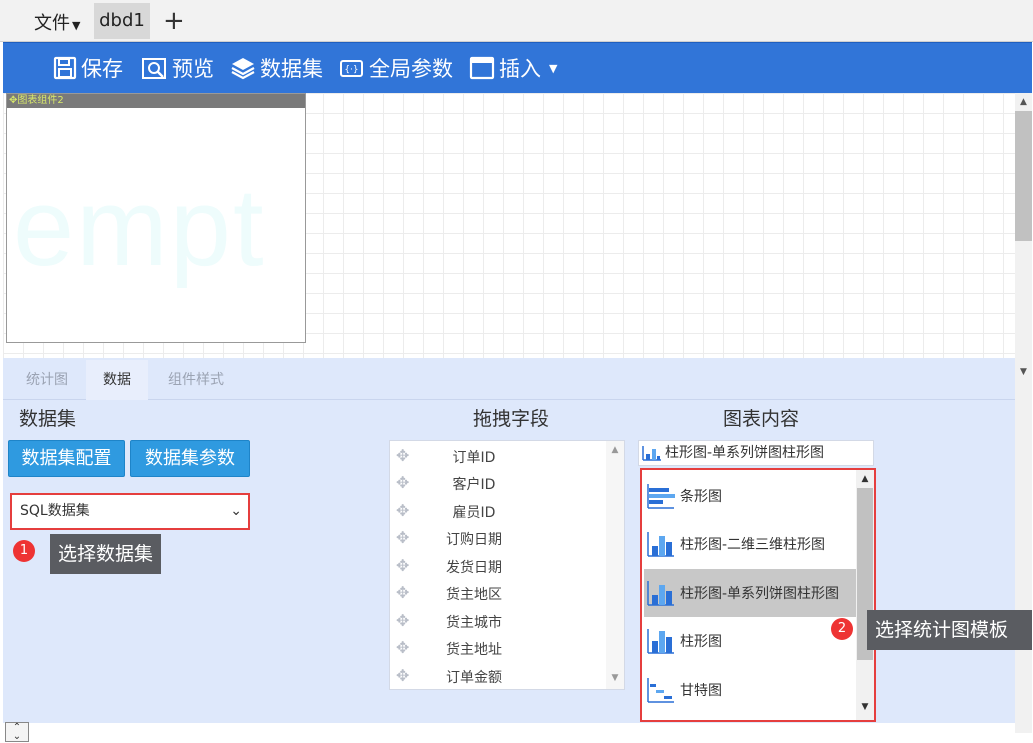  I want to click on field-item: ✥ 发货日期, so click(496, 566).